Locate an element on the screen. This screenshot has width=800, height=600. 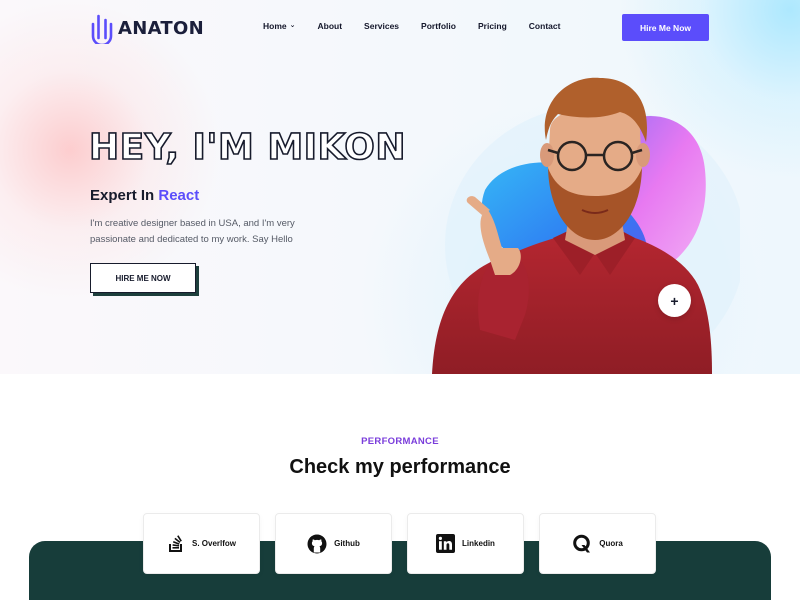
logo: ANATON is located at coordinates (146, 28).